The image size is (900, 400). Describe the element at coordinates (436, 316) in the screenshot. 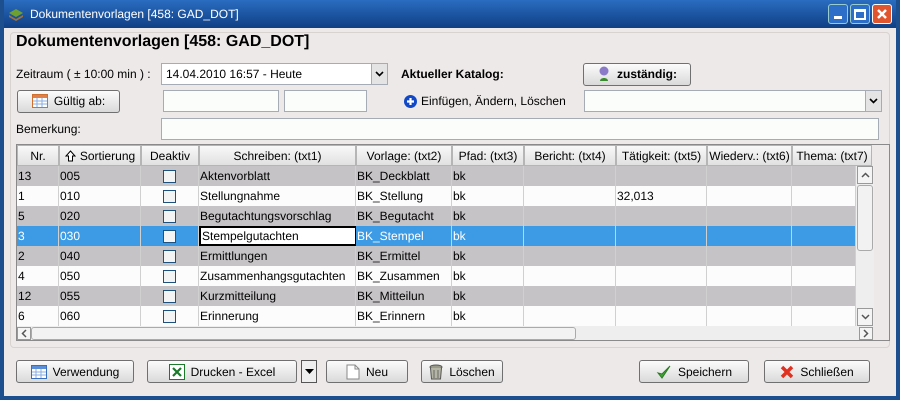

I see `table-row: 6 060 Erinnerung BK_Erinnern bk` at that location.